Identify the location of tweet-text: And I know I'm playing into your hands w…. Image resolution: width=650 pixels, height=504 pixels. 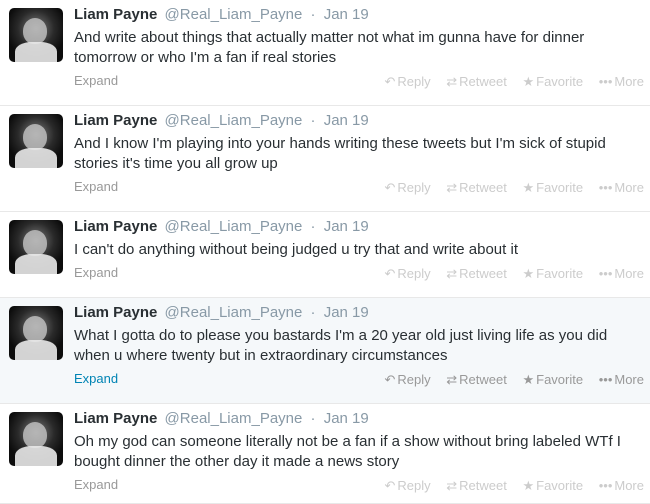
(340, 153).